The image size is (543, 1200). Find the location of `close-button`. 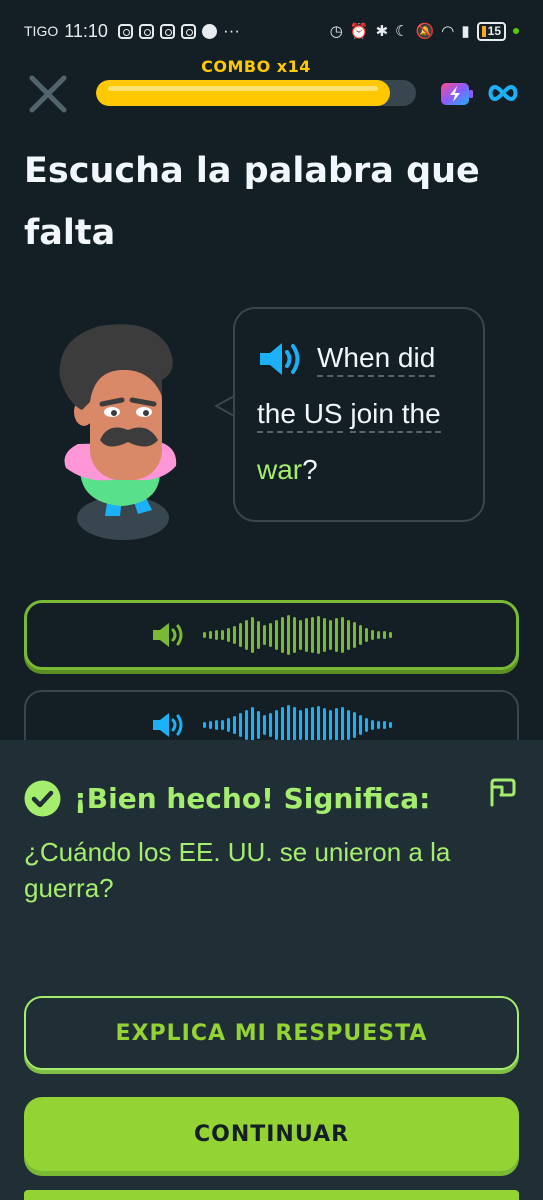

close-button is located at coordinates (48, 94).